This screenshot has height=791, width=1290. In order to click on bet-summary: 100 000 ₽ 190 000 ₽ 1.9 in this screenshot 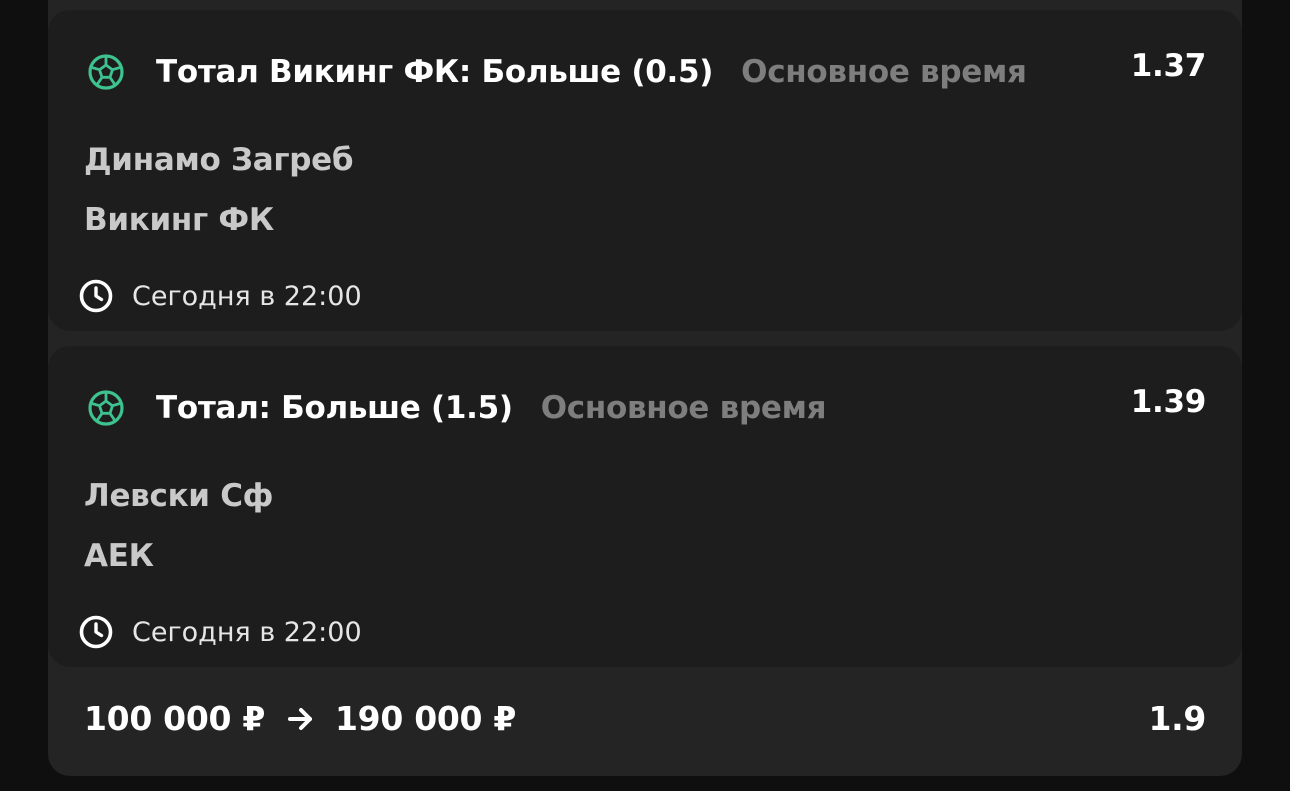, I will do `click(645, 721)`.